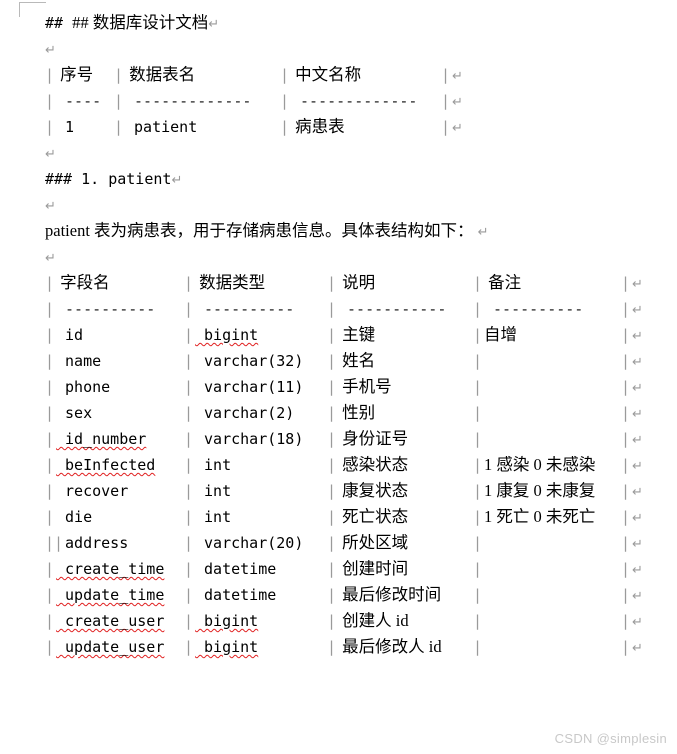 This screenshot has height=754, width=677. Describe the element at coordinates (120, 569) in the screenshot. I see `field-name-cell: create_time` at that location.